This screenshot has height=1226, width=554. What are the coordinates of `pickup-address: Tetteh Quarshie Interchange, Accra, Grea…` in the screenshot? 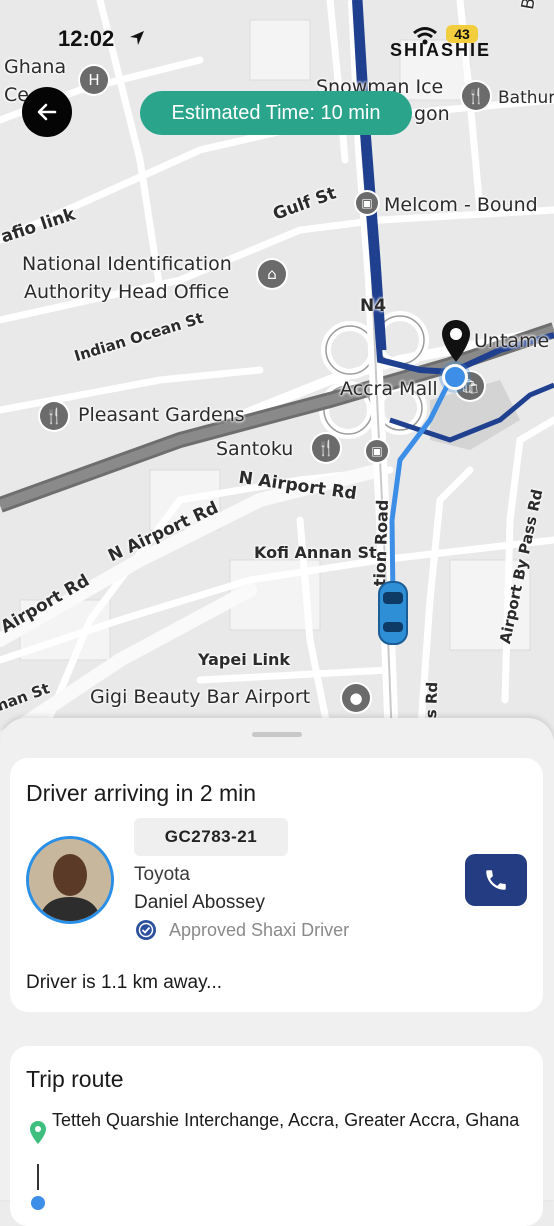 It's located at (286, 1120).